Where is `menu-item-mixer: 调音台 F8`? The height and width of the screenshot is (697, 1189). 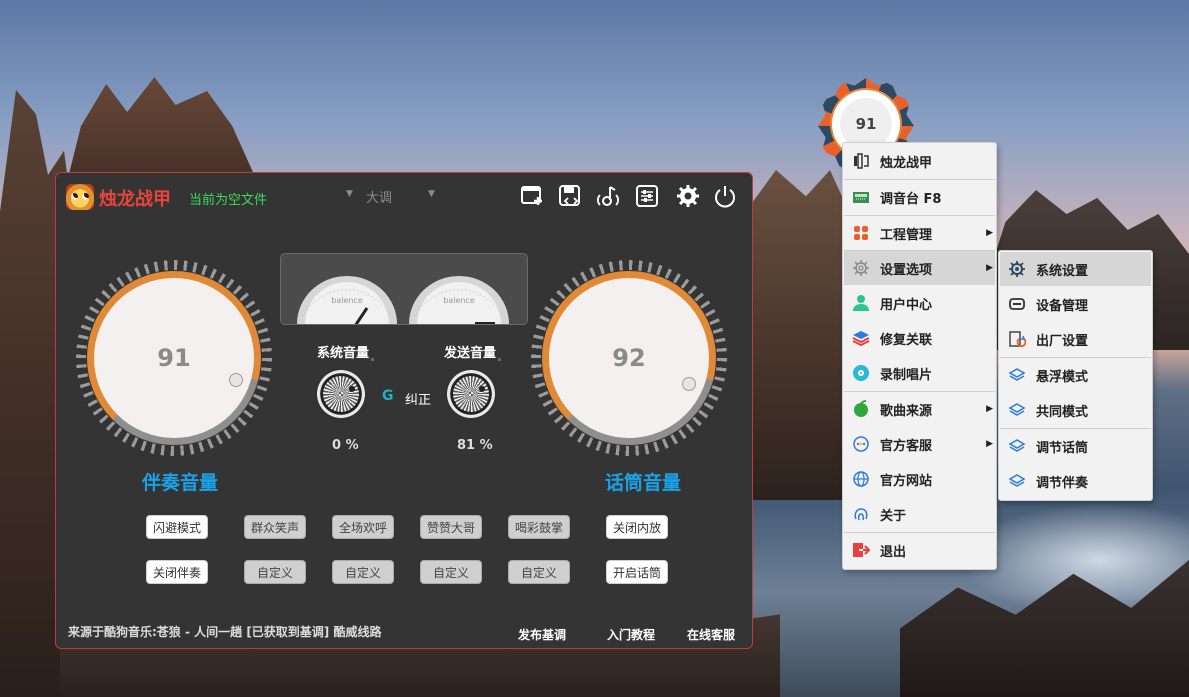
menu-item-mixer: 调音台 F8 is located at coordinates (919, 197).